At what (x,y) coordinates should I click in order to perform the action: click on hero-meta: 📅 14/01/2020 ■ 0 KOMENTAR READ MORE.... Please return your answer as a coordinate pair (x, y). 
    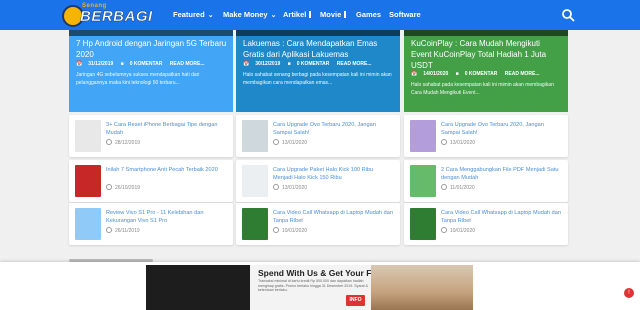
    Looking at the image, I should click on (478, 74).